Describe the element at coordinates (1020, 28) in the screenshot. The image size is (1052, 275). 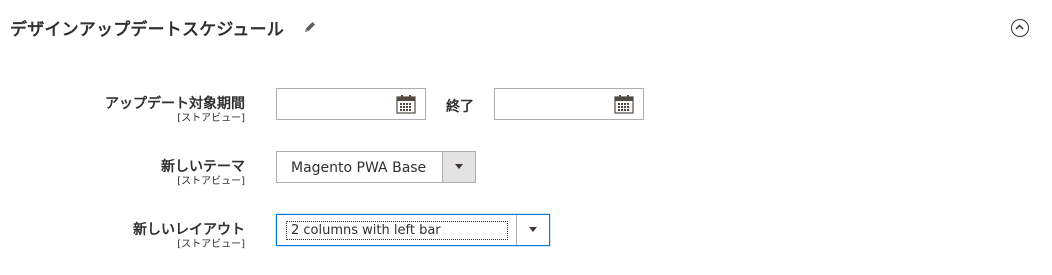
I see `collapse-toggle-icon` at that location.